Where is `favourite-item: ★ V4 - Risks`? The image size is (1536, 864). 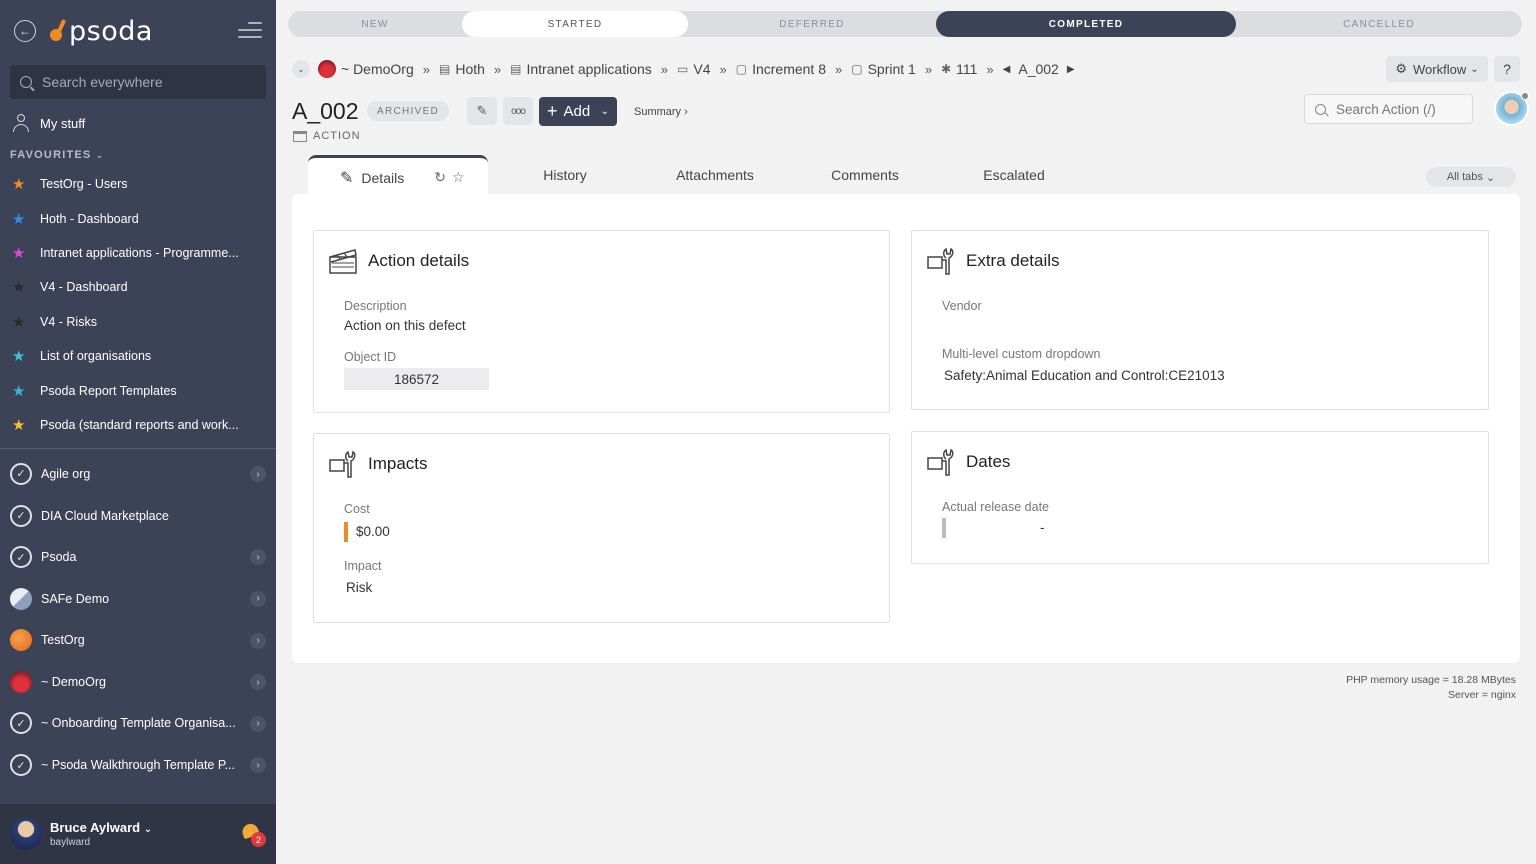
favourite-item: ★ V4 - Risks is located at coordinates (138, 322).